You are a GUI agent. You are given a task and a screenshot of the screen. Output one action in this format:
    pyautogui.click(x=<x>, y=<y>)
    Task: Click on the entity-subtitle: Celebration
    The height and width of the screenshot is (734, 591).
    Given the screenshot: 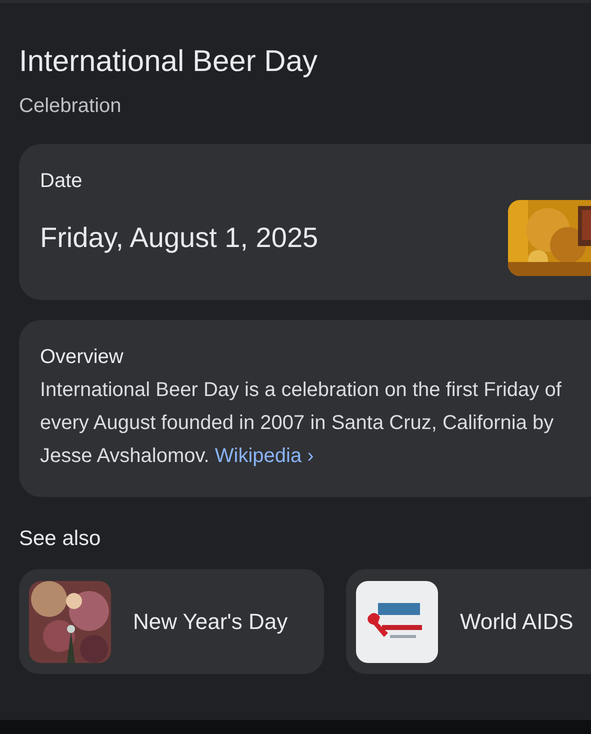 What is the action you would take?
    pyautogui.click(x=70, y=106)
    